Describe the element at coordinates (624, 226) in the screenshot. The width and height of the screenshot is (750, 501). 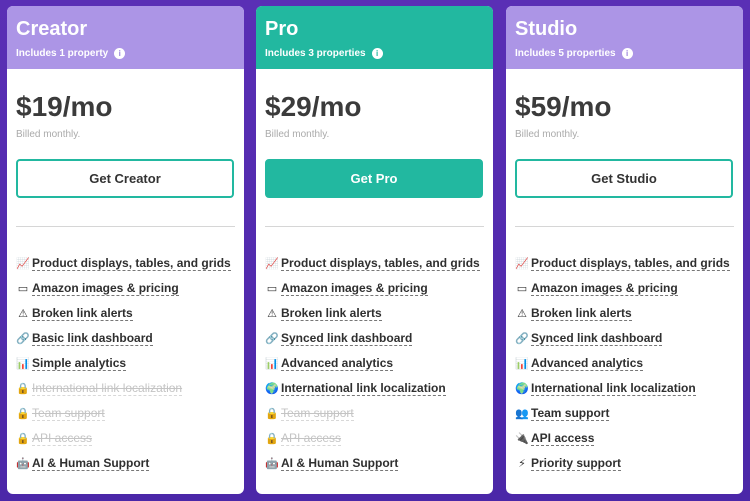
I see `divider` at that location.